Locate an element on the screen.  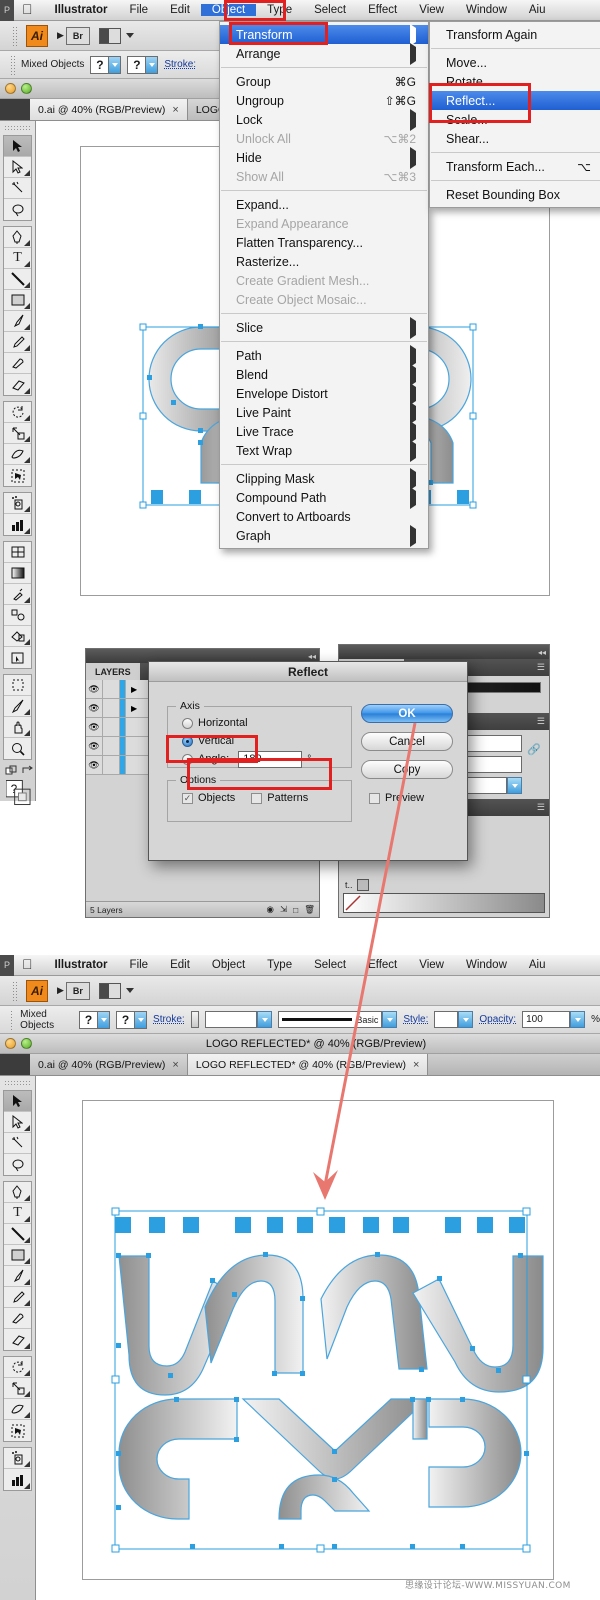
menu-item-convert-to-artboards: Convert to Artboards is located at coordinates (324, 516).